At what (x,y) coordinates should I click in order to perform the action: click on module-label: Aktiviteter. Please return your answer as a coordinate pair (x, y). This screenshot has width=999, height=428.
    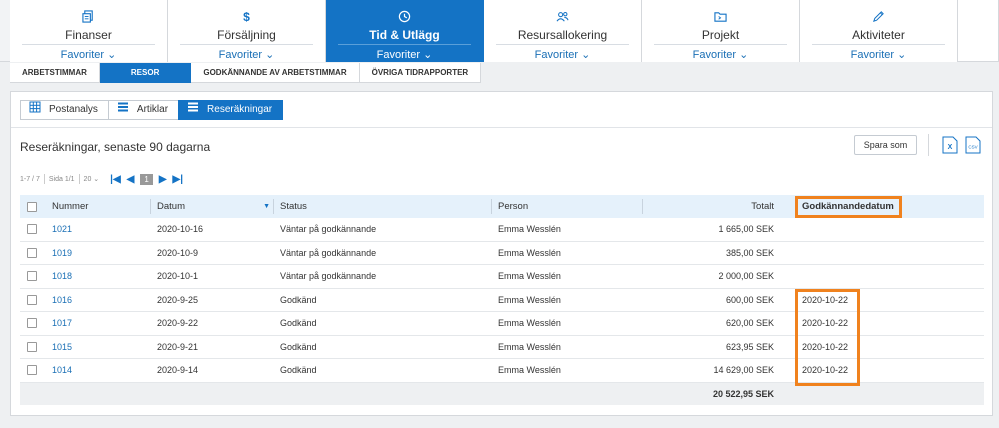
    Looking at the image, I should click on (878, 35).